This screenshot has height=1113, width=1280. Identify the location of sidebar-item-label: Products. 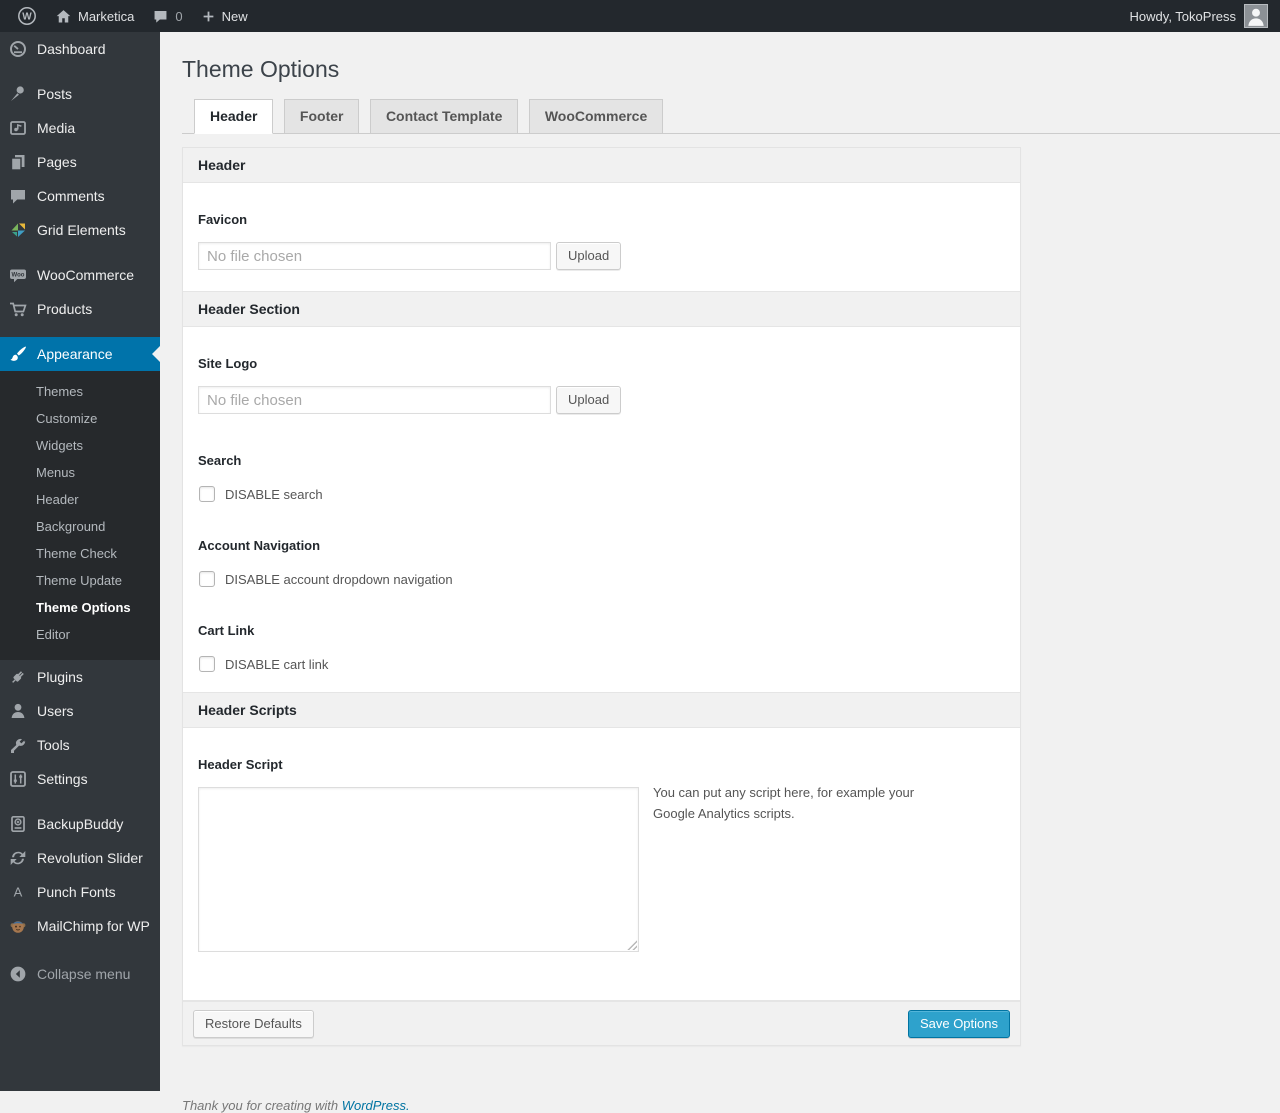
(65, 309).